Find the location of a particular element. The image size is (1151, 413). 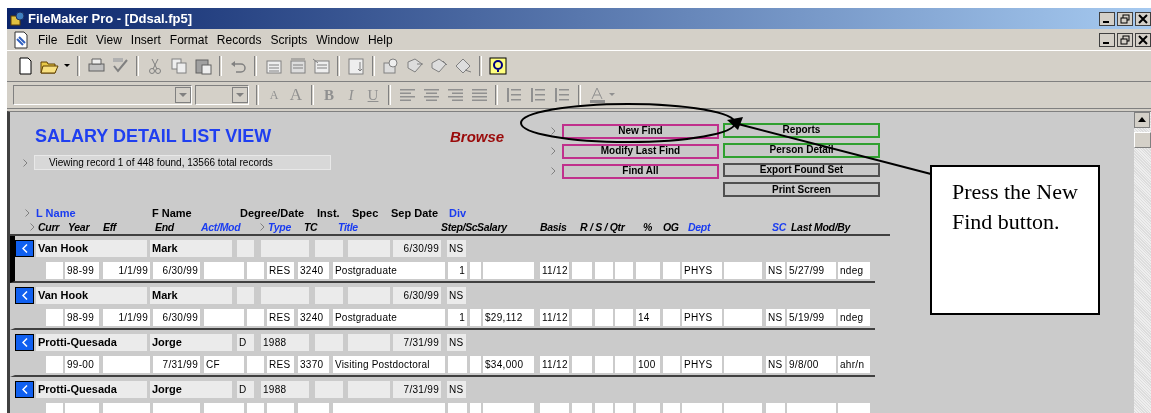

script-button: Print Screen is located at coordinates (801, 189).